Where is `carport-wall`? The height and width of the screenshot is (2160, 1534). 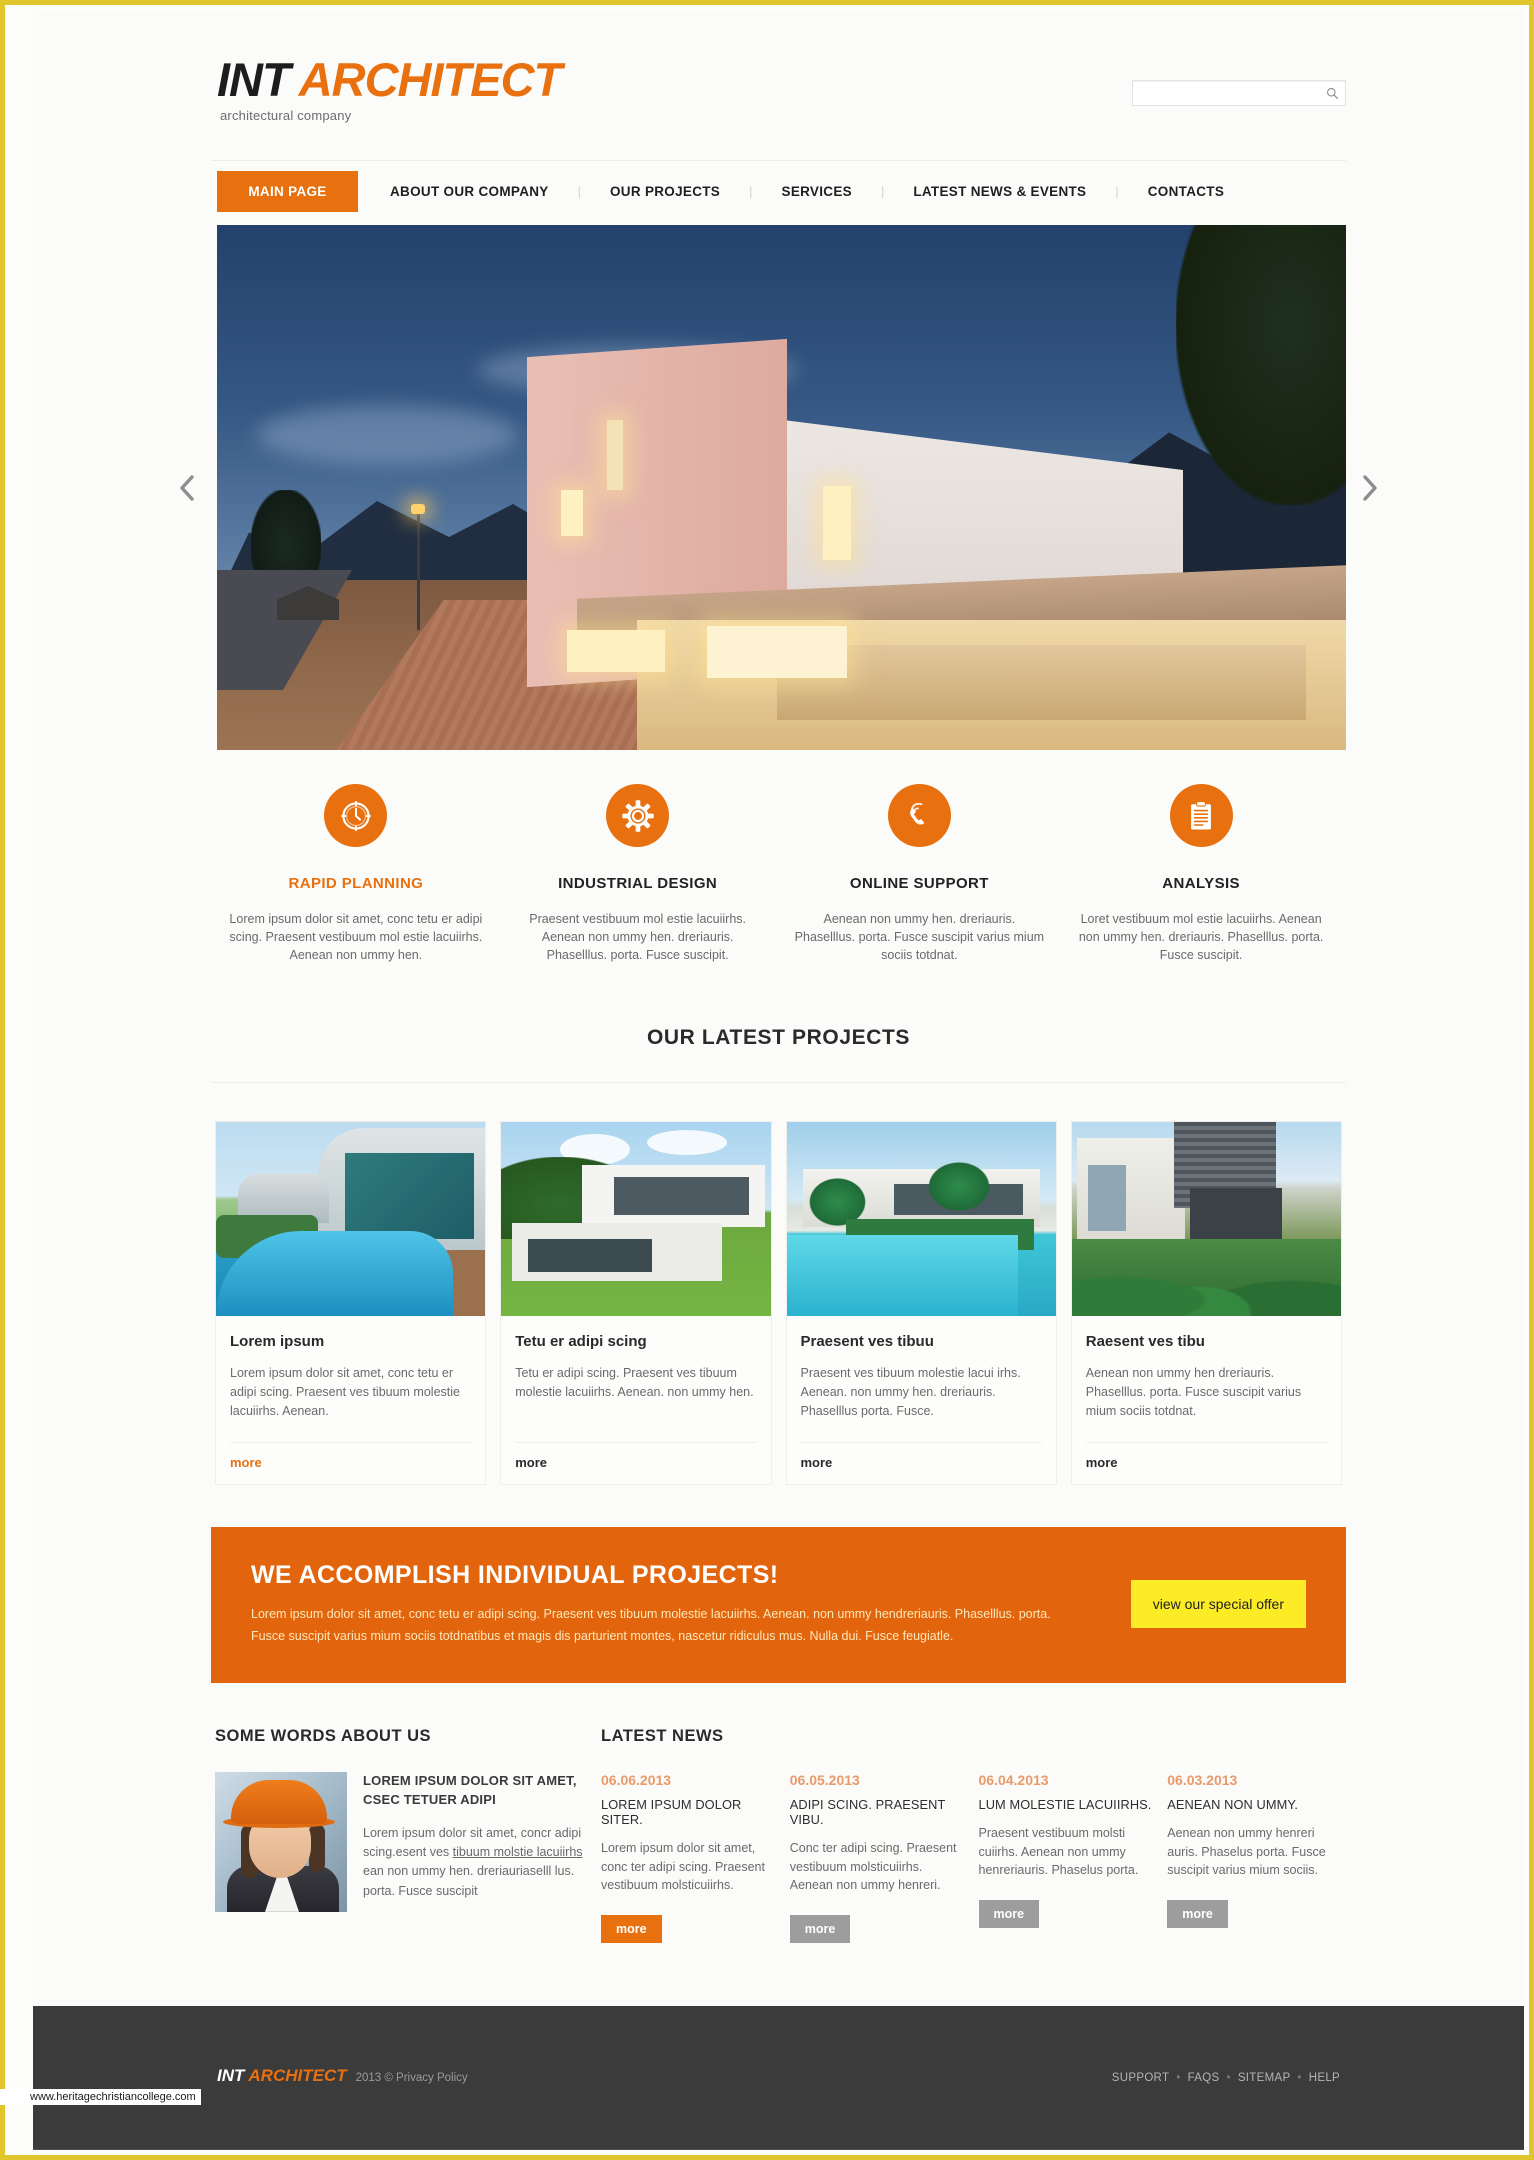 carport-wall is located at coordinates (1041, 682).